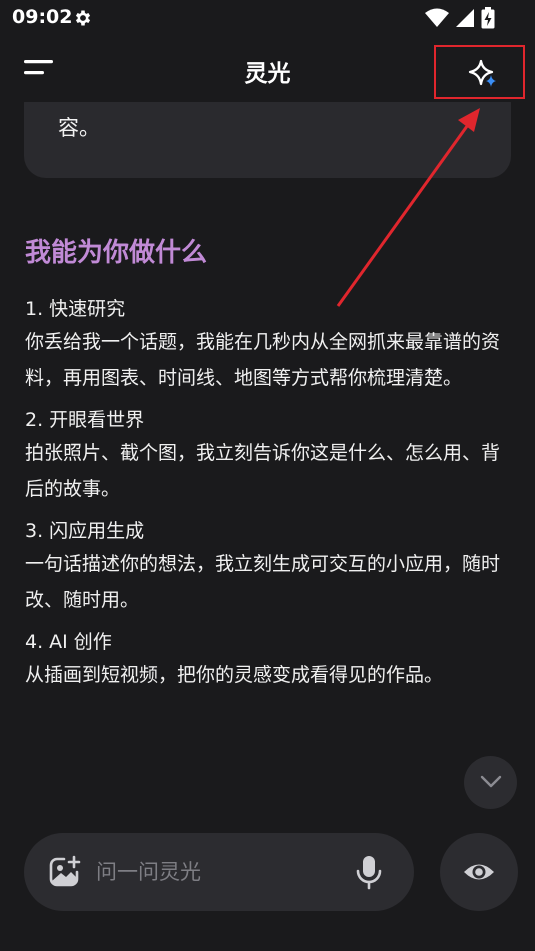  I want to click on battery-icon, so click(488, 18).